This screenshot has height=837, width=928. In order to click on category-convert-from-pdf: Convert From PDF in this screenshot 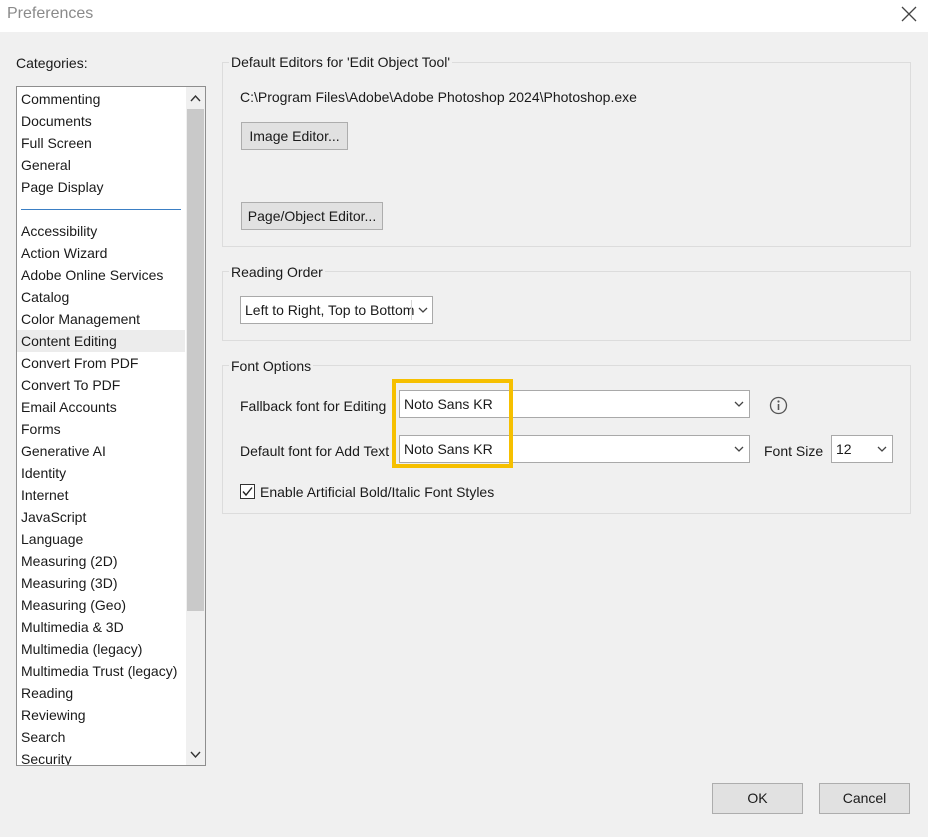, I will do `click(101, 363)`.